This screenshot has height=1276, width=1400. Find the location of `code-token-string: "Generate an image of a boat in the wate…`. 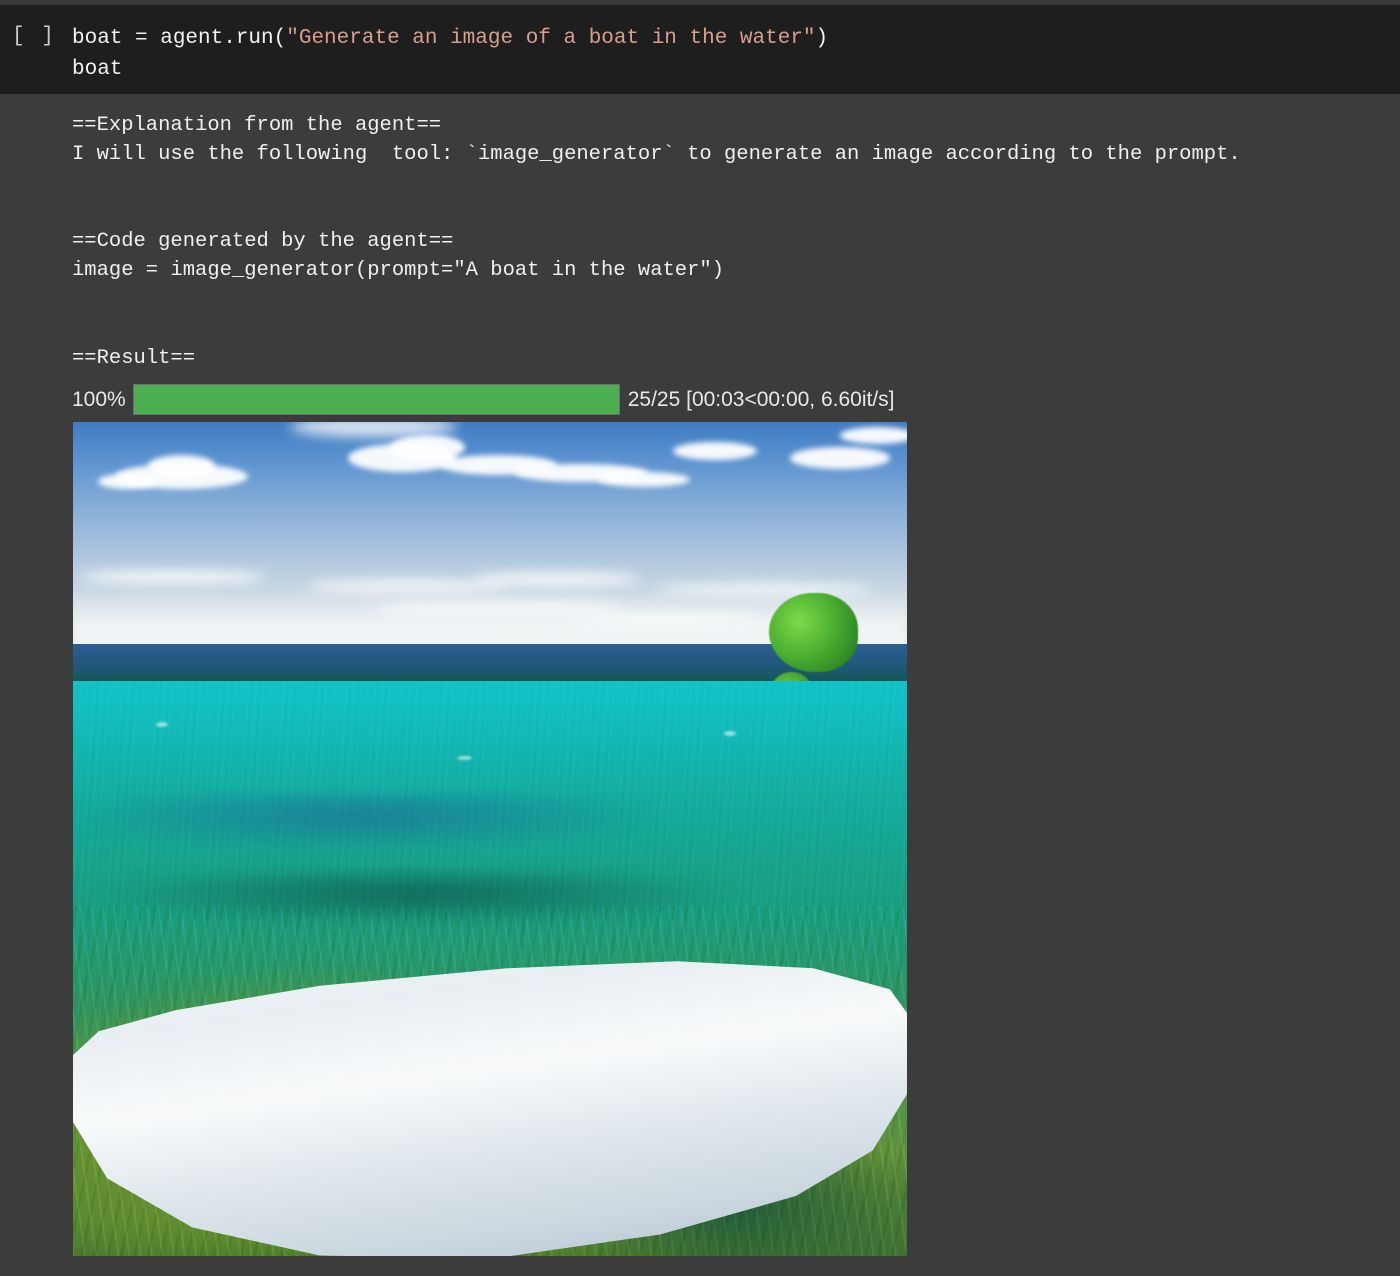

code-token-string: "Generate an image of a boat in the wate… is located at coordinates (551, 38).